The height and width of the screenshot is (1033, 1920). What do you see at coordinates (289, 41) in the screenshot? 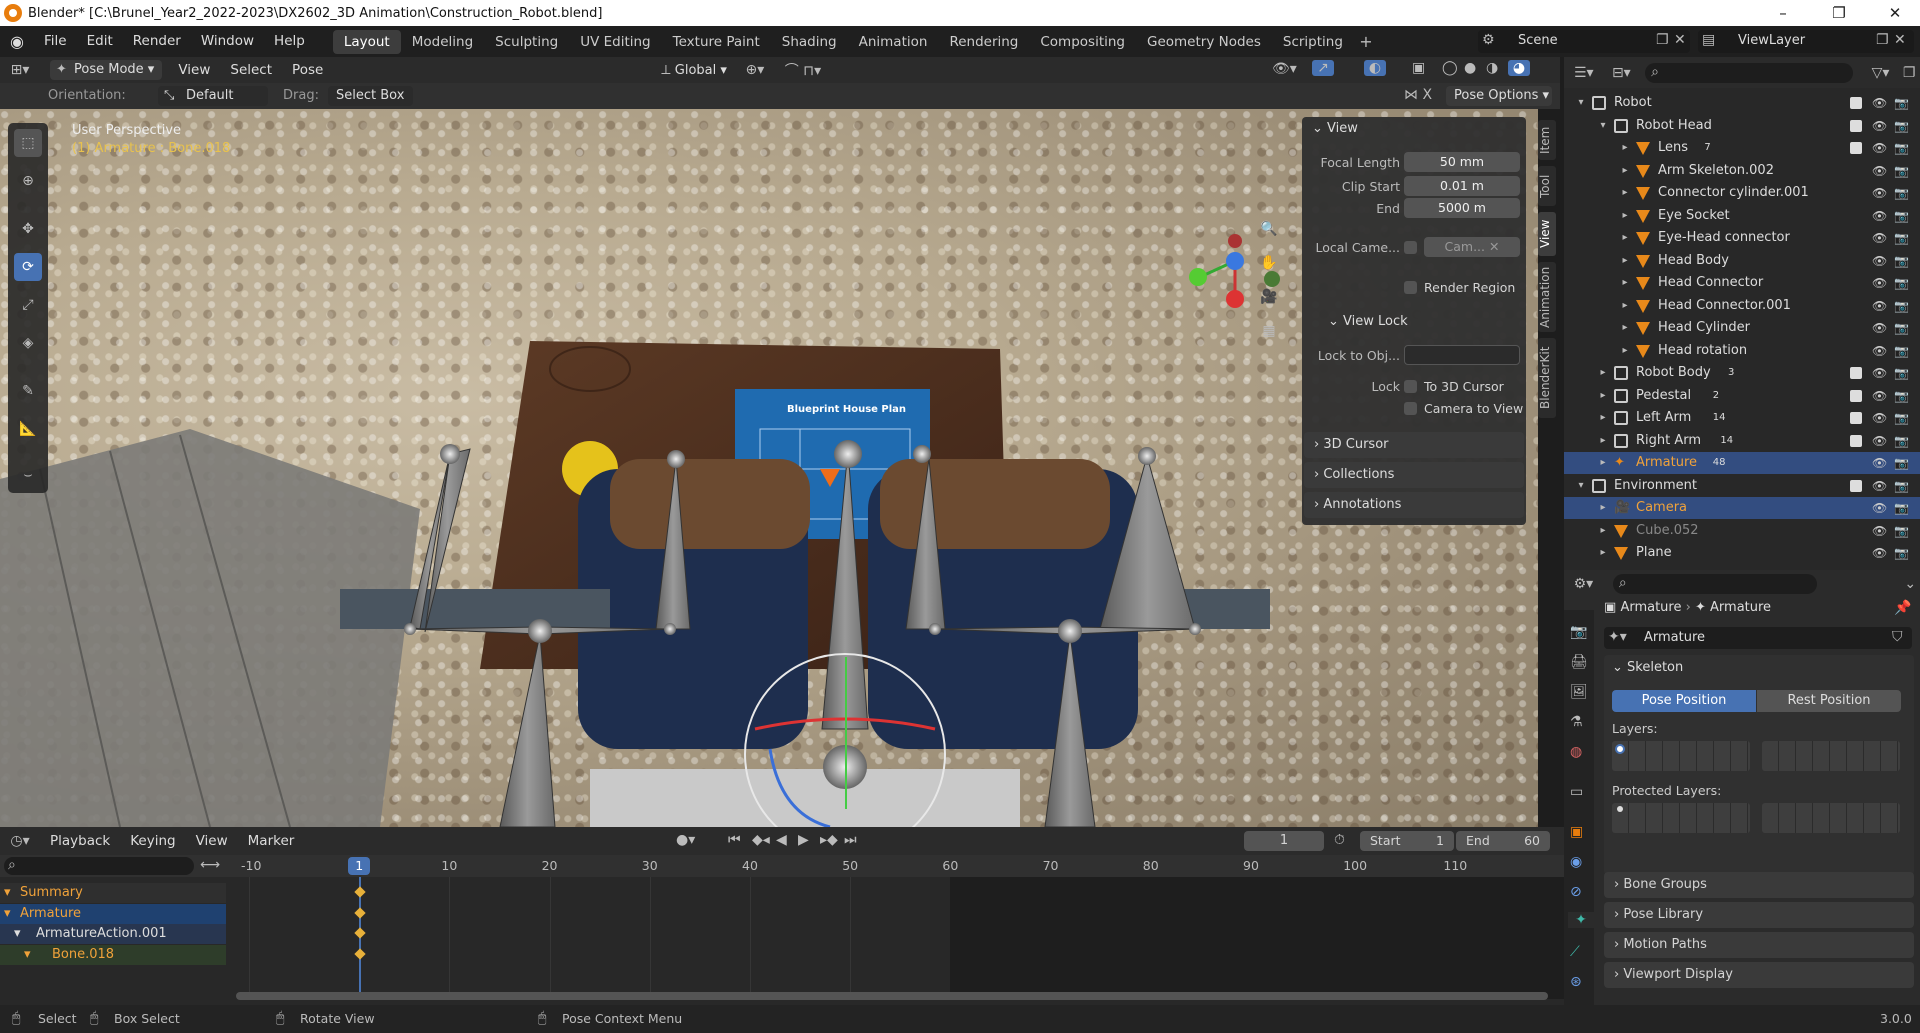
I see `menu-help: Help` at bounding box center [289, 41].